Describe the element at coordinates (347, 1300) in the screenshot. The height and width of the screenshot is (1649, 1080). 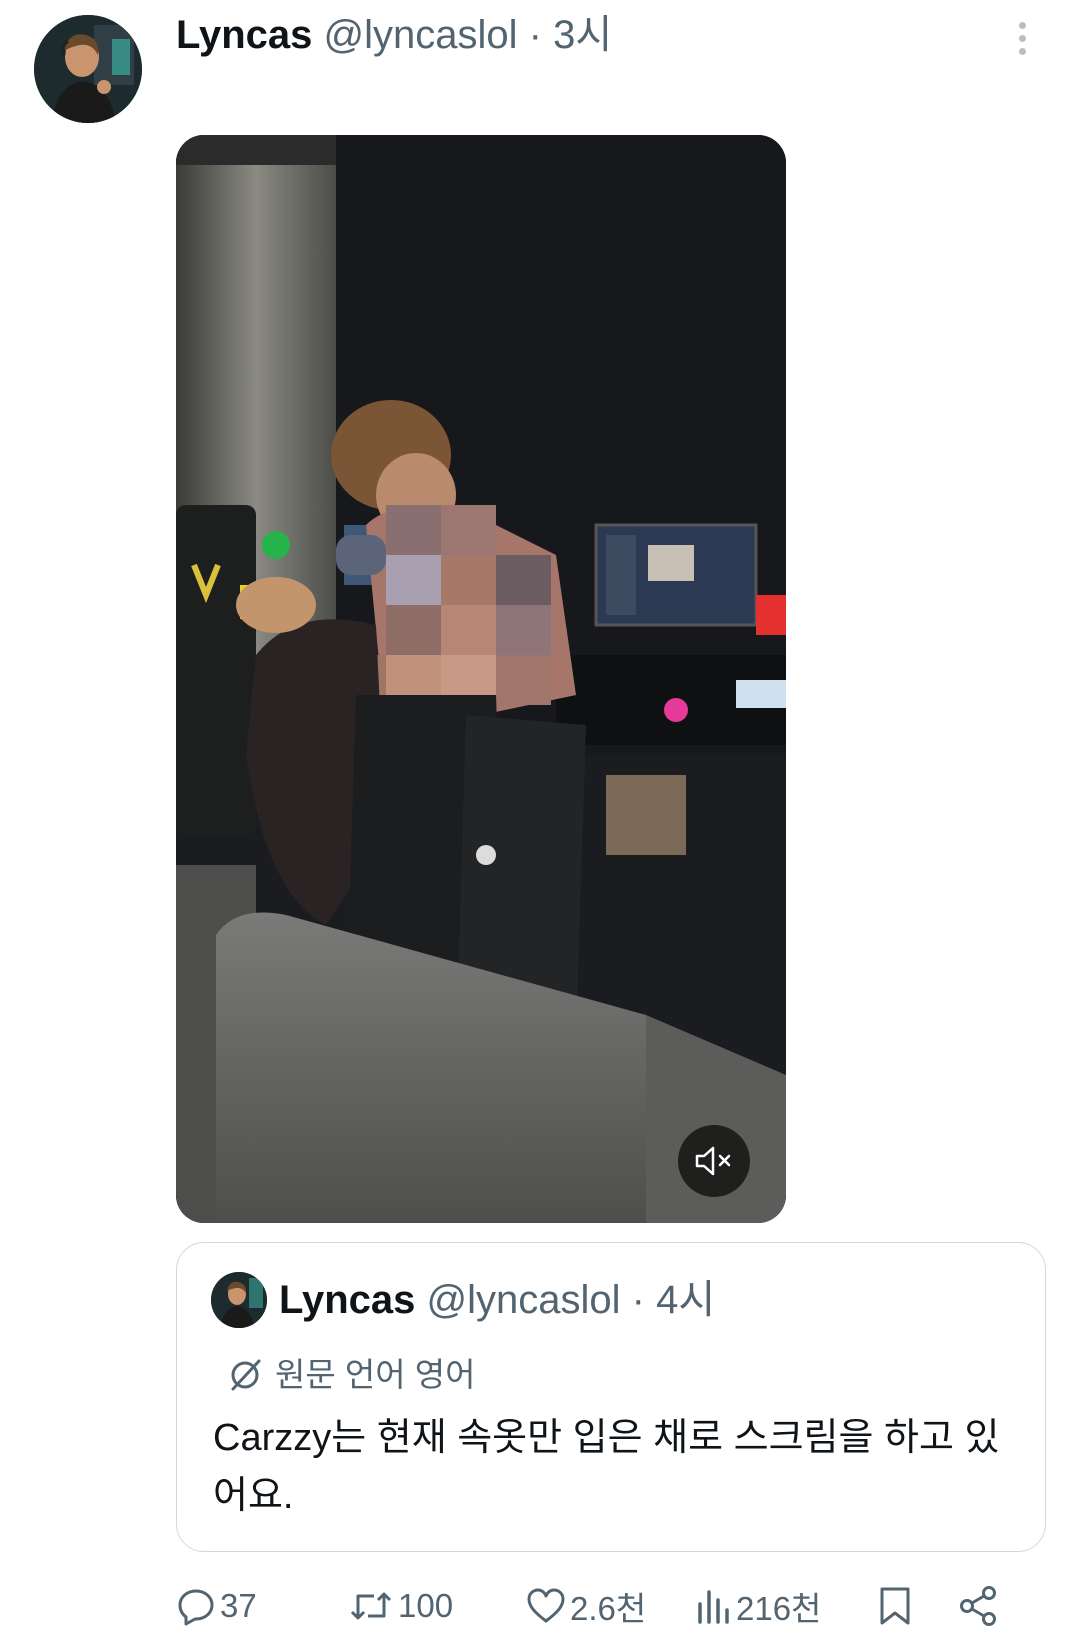
I see `quoted-author-name: Lyncas` at that location.